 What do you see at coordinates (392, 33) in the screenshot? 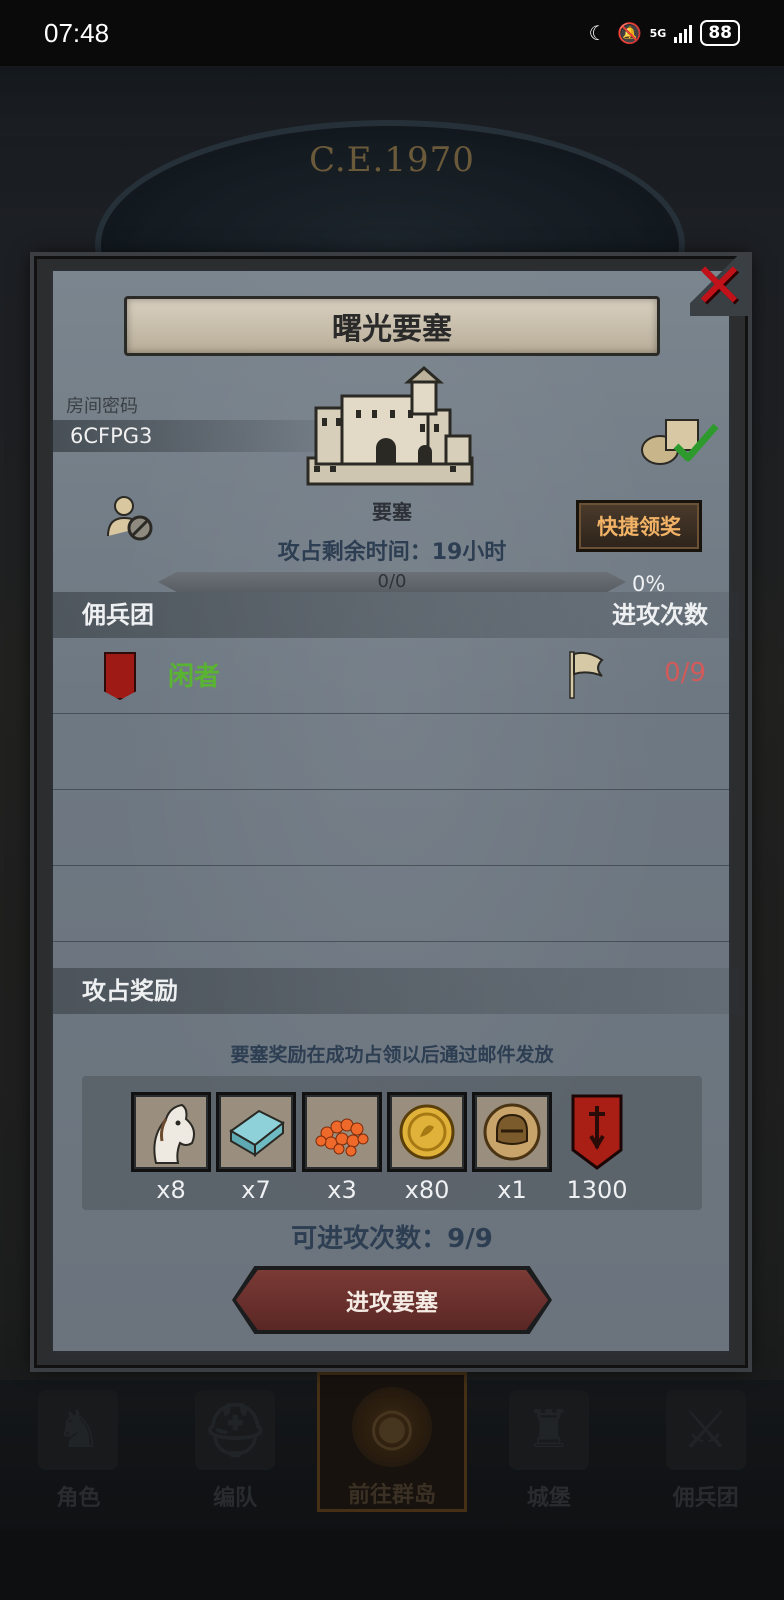
I see `status-bar: 07:48 ☾ 🔕 5G 88` at bounding box center [392, 33].